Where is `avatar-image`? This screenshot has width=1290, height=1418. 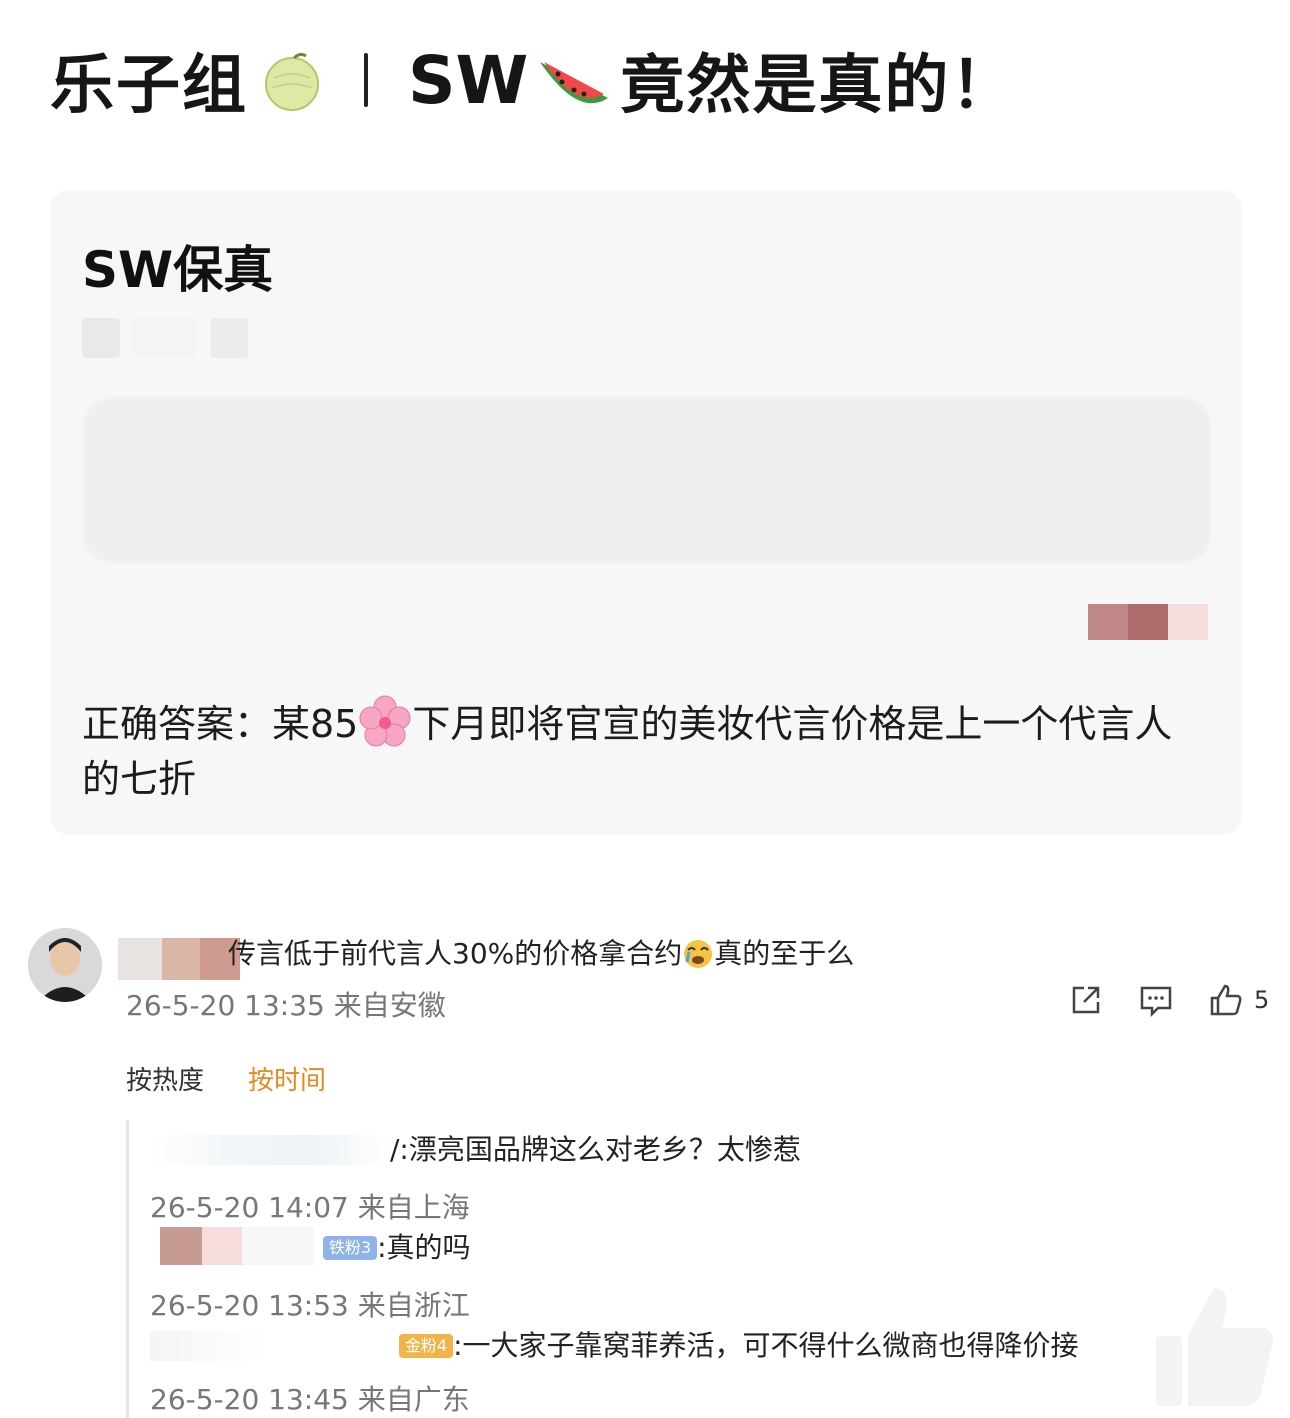
avatar-image is located at coordinates (65, 965).